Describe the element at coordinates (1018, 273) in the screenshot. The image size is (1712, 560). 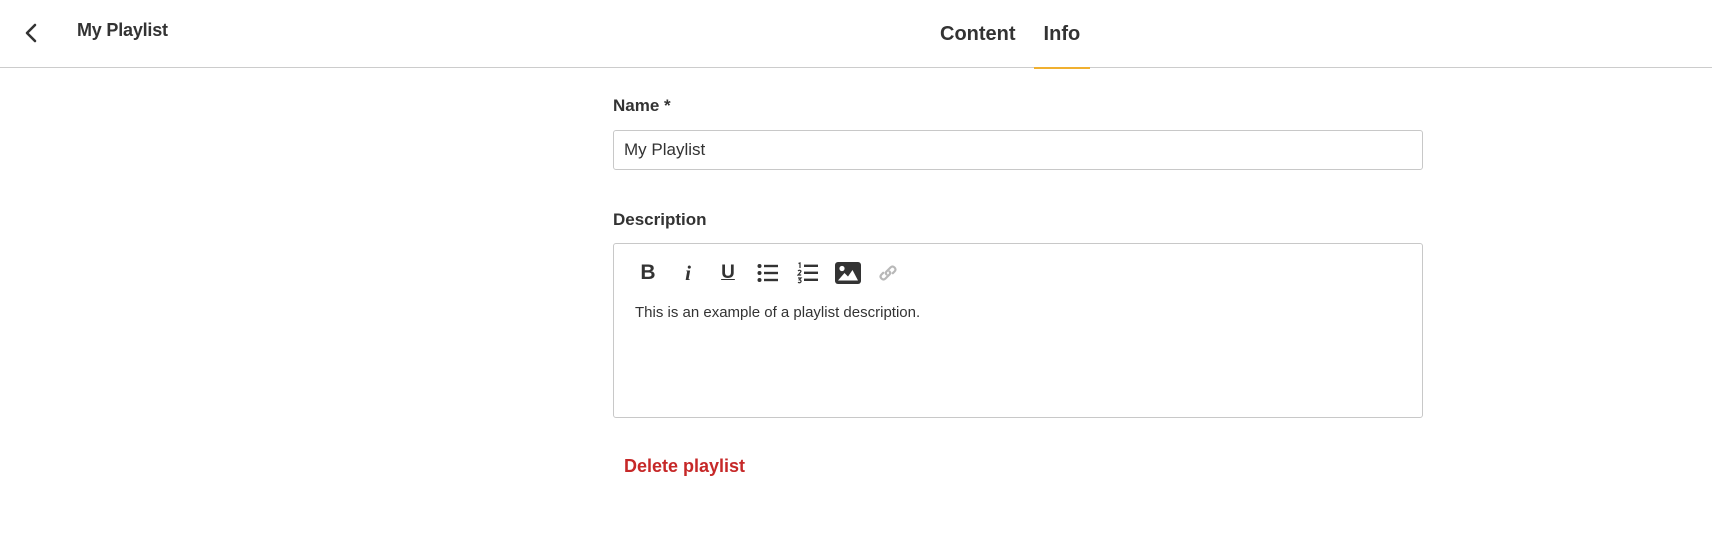
I see `editor-toolbar: B i U` at that location.